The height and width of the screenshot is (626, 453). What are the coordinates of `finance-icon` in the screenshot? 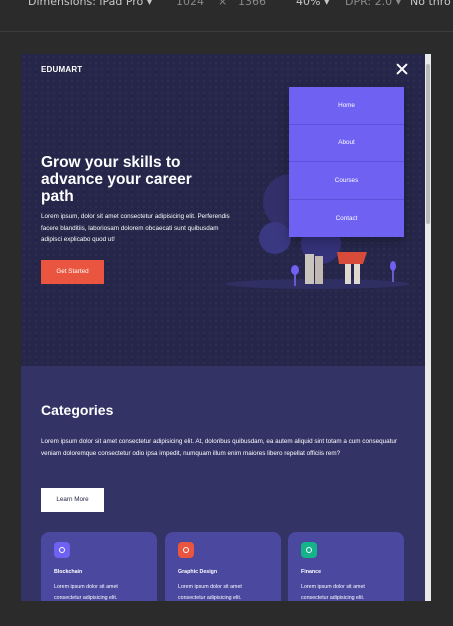 It's located at (309, 550).